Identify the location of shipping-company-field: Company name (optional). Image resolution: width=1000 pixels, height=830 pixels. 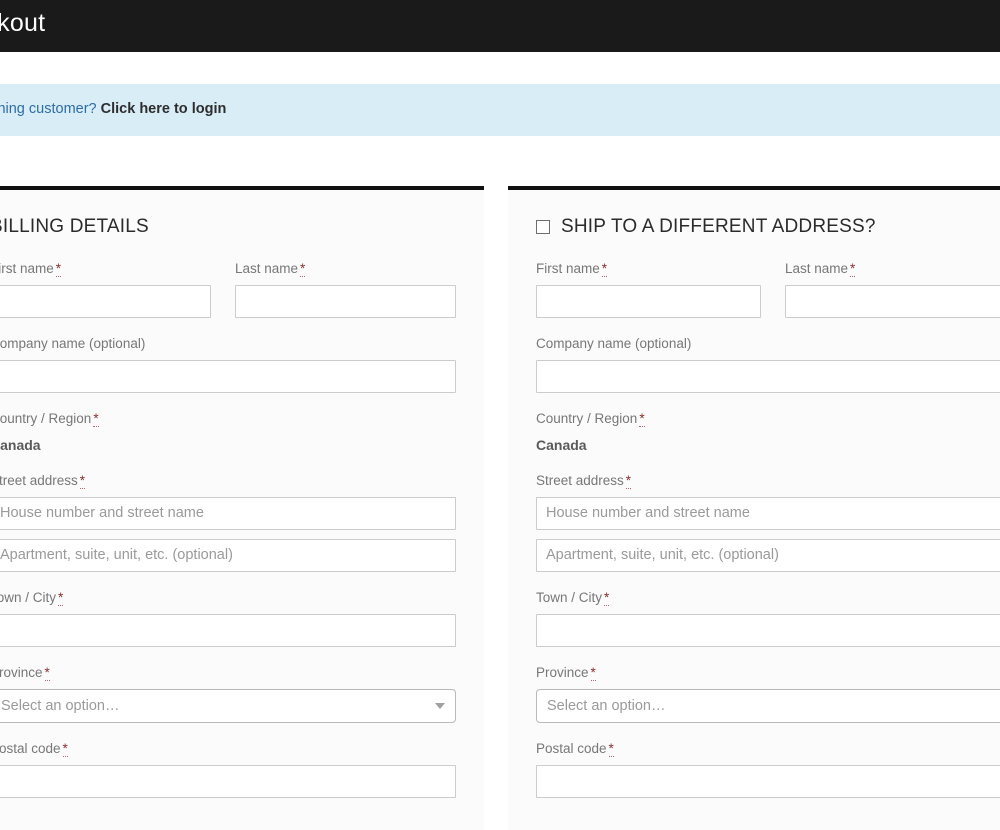
(768, 364).